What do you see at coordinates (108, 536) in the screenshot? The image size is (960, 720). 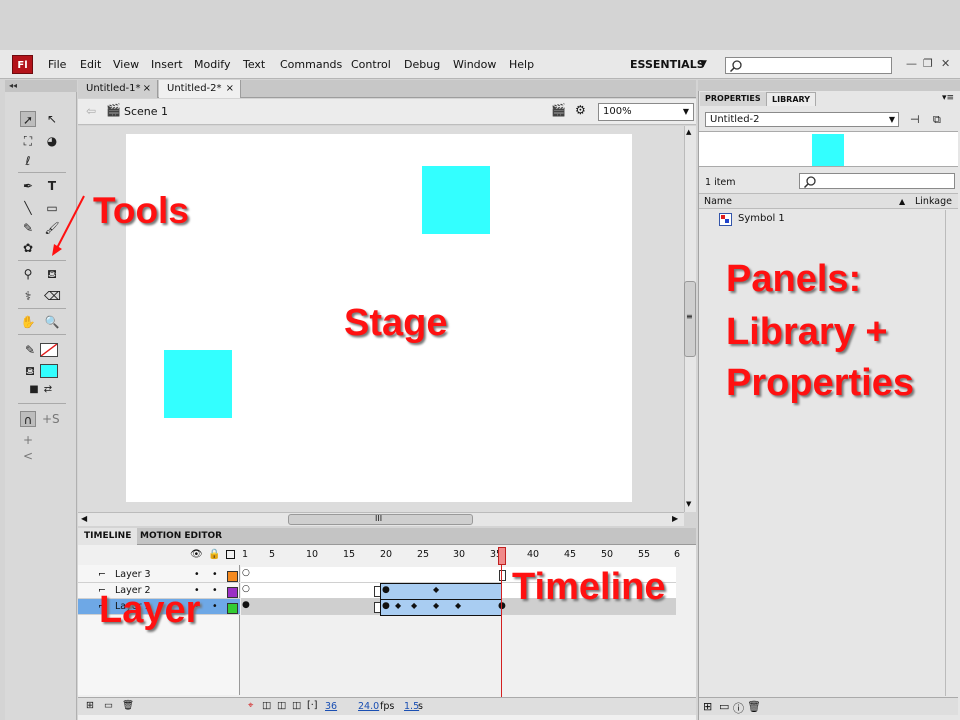 I see `tab-timeline: TIMELINE` at bounding box center [108, 536].